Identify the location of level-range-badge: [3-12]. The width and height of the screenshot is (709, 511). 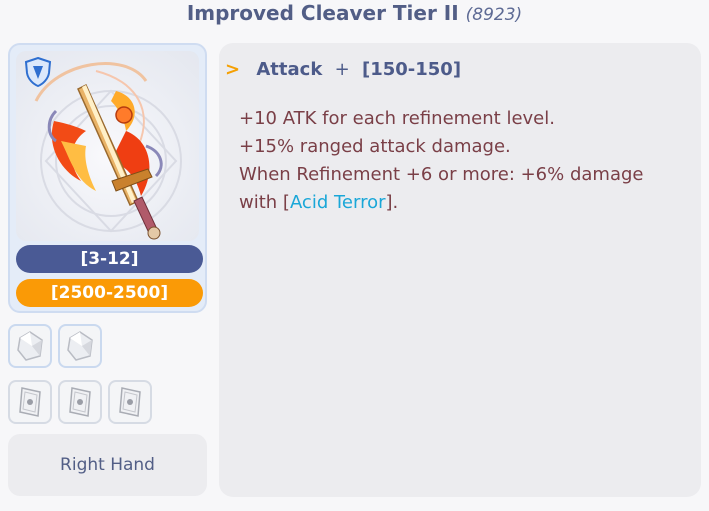
(109, 259).